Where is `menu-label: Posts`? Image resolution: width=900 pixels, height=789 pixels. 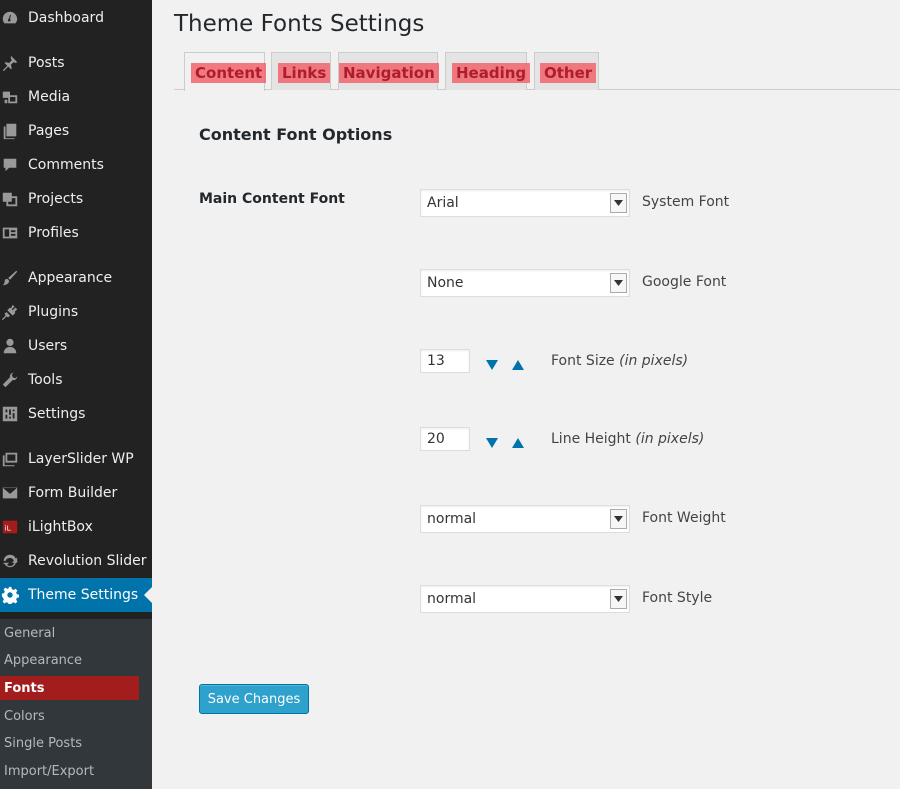 menu-label: Posts is located at coordinates (46, 63).